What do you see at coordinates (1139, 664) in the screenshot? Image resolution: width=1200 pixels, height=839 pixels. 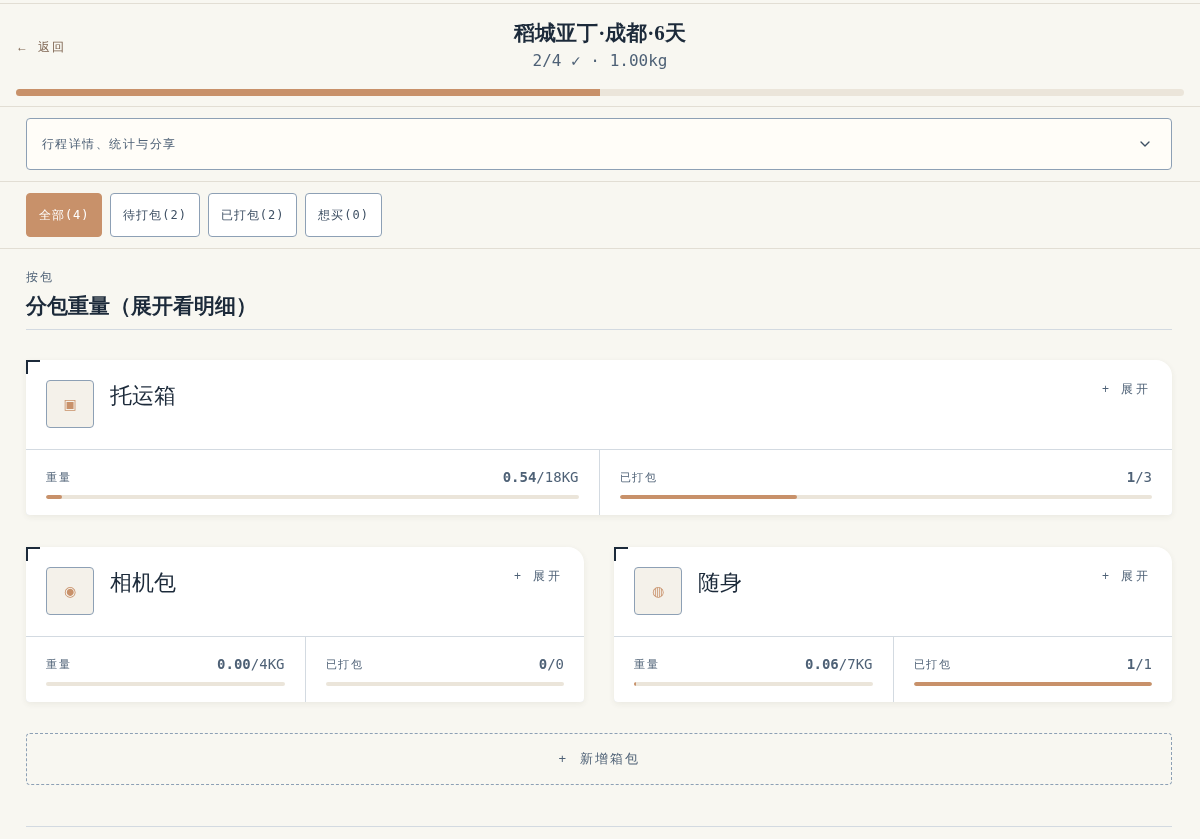 I see `stat-value: 1/1` at bounding box center [1139, 664].